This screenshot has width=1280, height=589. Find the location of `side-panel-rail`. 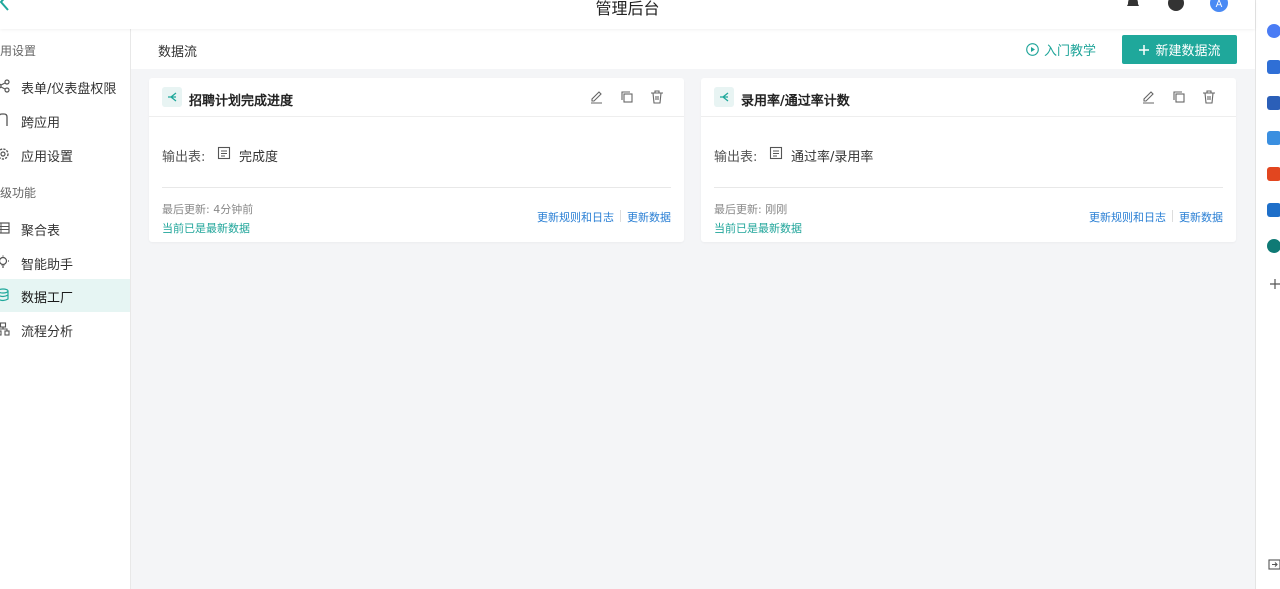

side-panel-rail is located at coordinates (1267, 294).